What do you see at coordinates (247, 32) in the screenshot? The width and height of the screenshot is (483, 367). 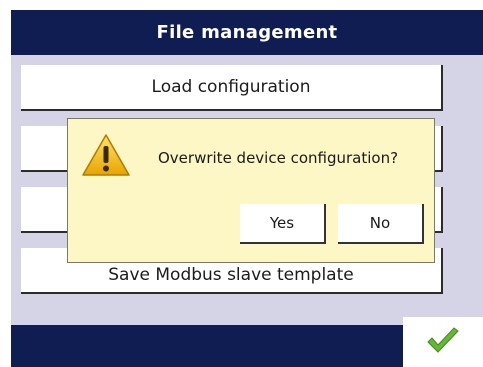 I see `page-title: File management` at bounding box center [247, 32].